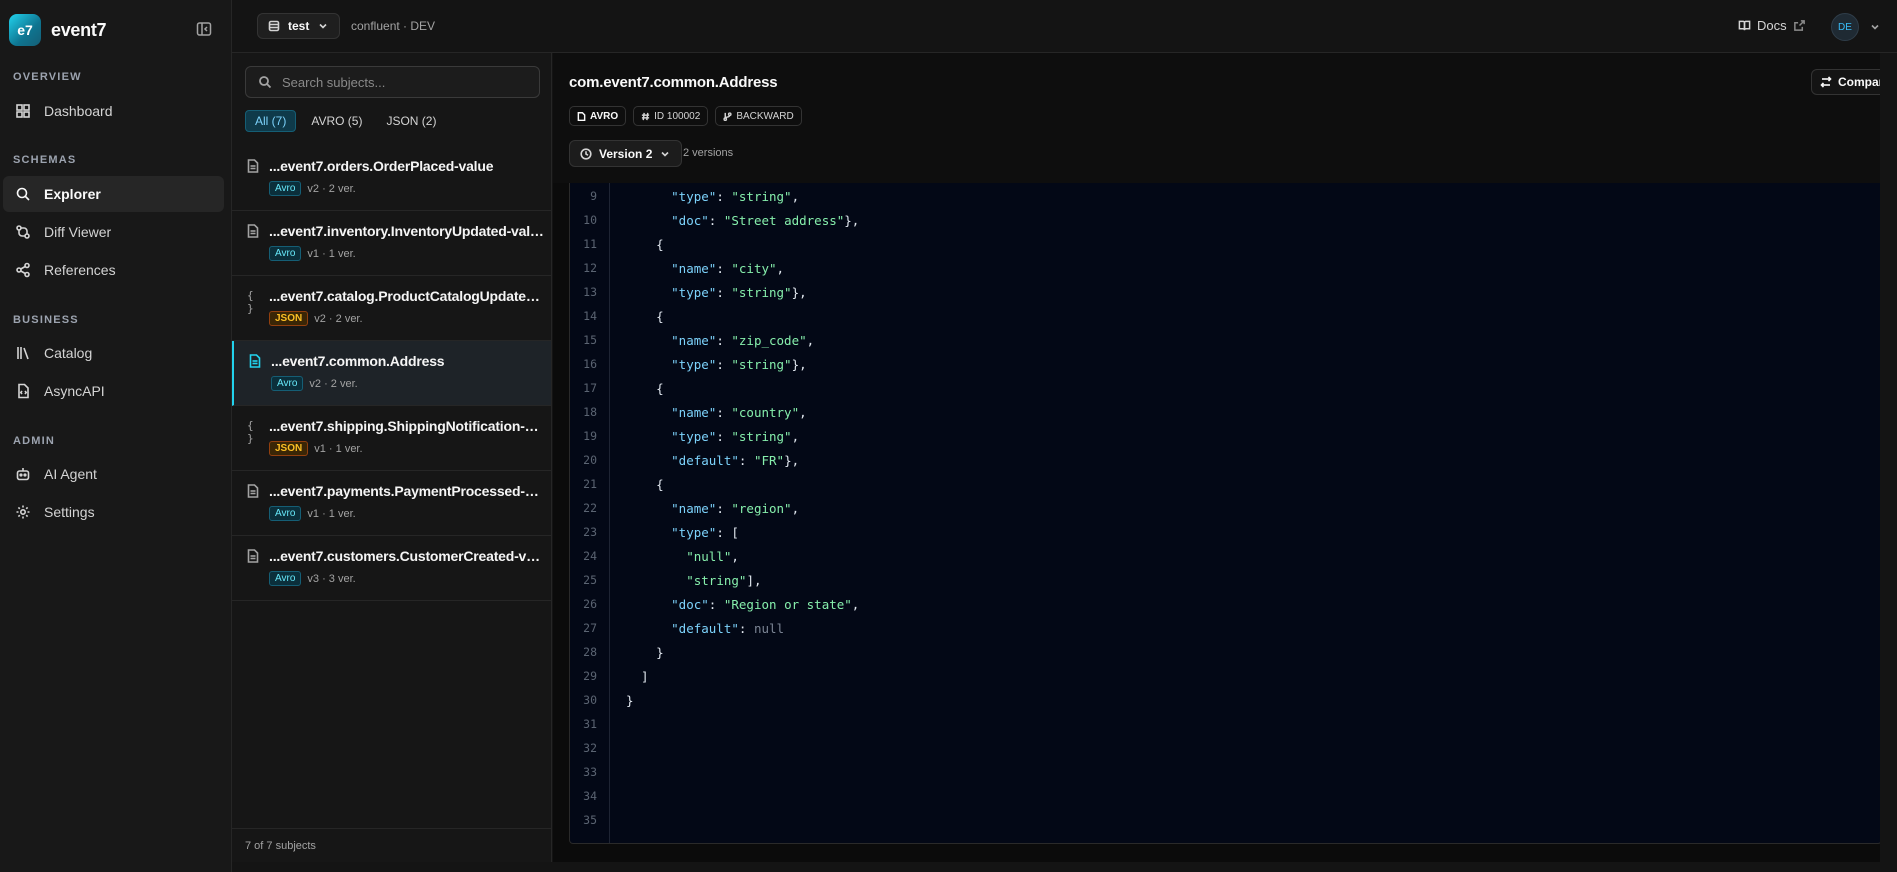 This screenshot has width=1897, height=872. Describe the element at coordinates (316, 448) in the screenshot. I see `subject-meta: JSON v1 · 1 ver.` at that location.